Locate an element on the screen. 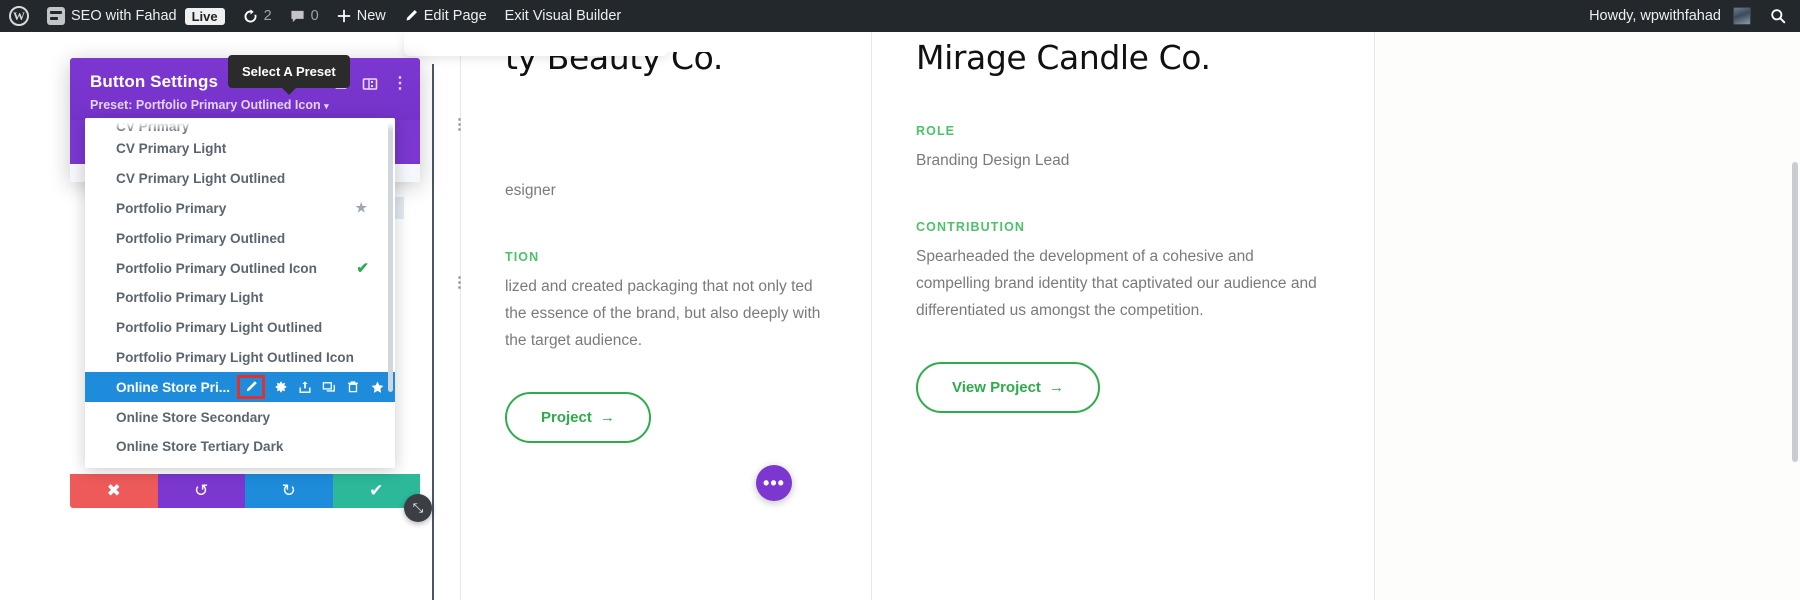 The height and width of the screenshot is (600, 1800). selected-check-icon: ✔ is located at coordinates (362, 269).